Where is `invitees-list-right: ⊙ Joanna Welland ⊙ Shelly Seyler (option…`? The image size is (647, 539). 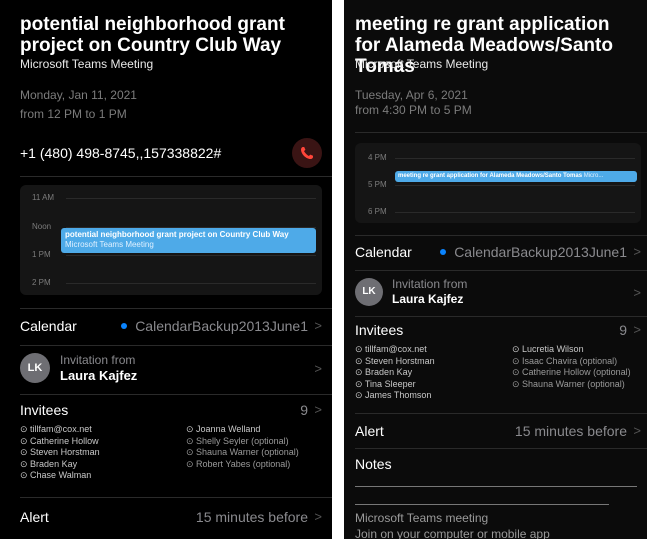
invitees-list-right: ⊙ Joanna Welland ⊙ Shelly Seyler (option… is located at coordinates (259, 447).